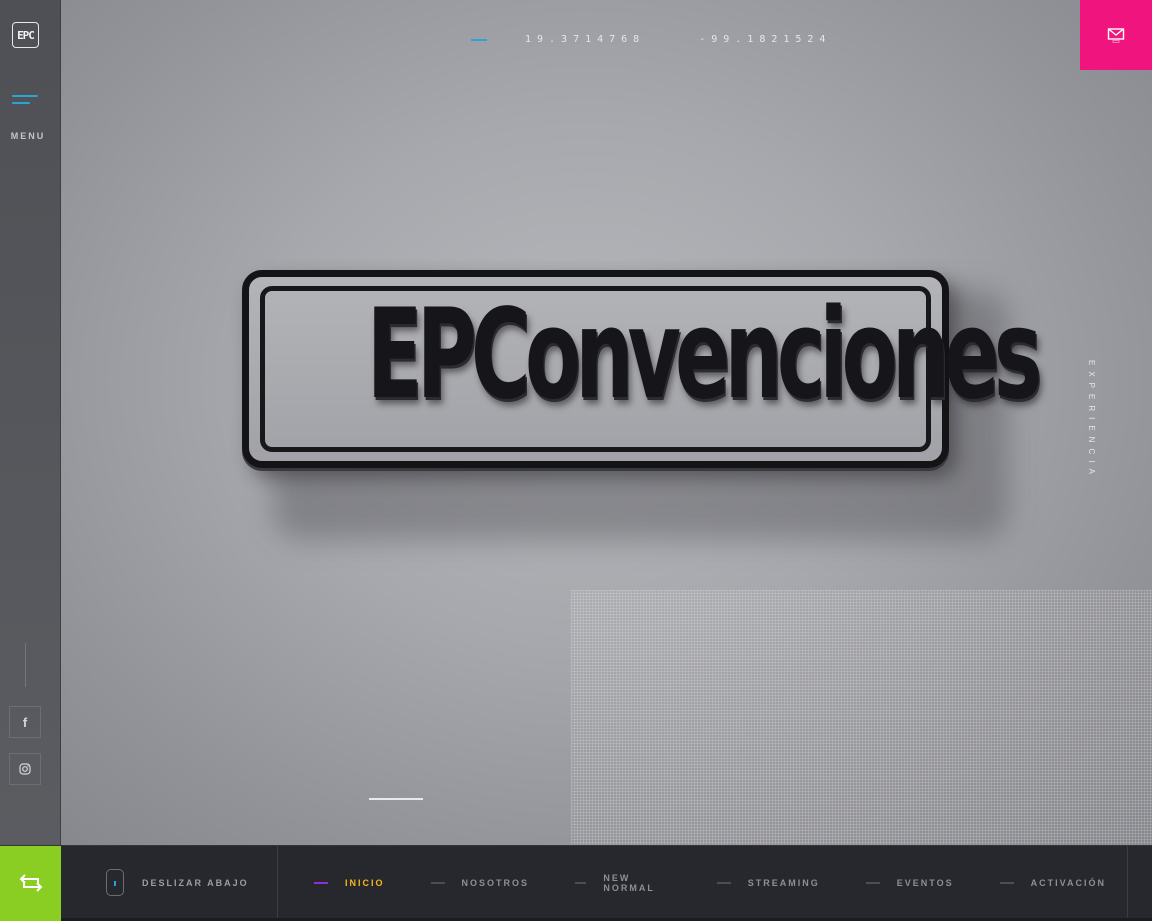 The width and height of the screenshot is (1152, 921). What do you see at coordinates (479, 39) in the screenshot?
I see `coordinates-dash` at bounding box center [479, 39].